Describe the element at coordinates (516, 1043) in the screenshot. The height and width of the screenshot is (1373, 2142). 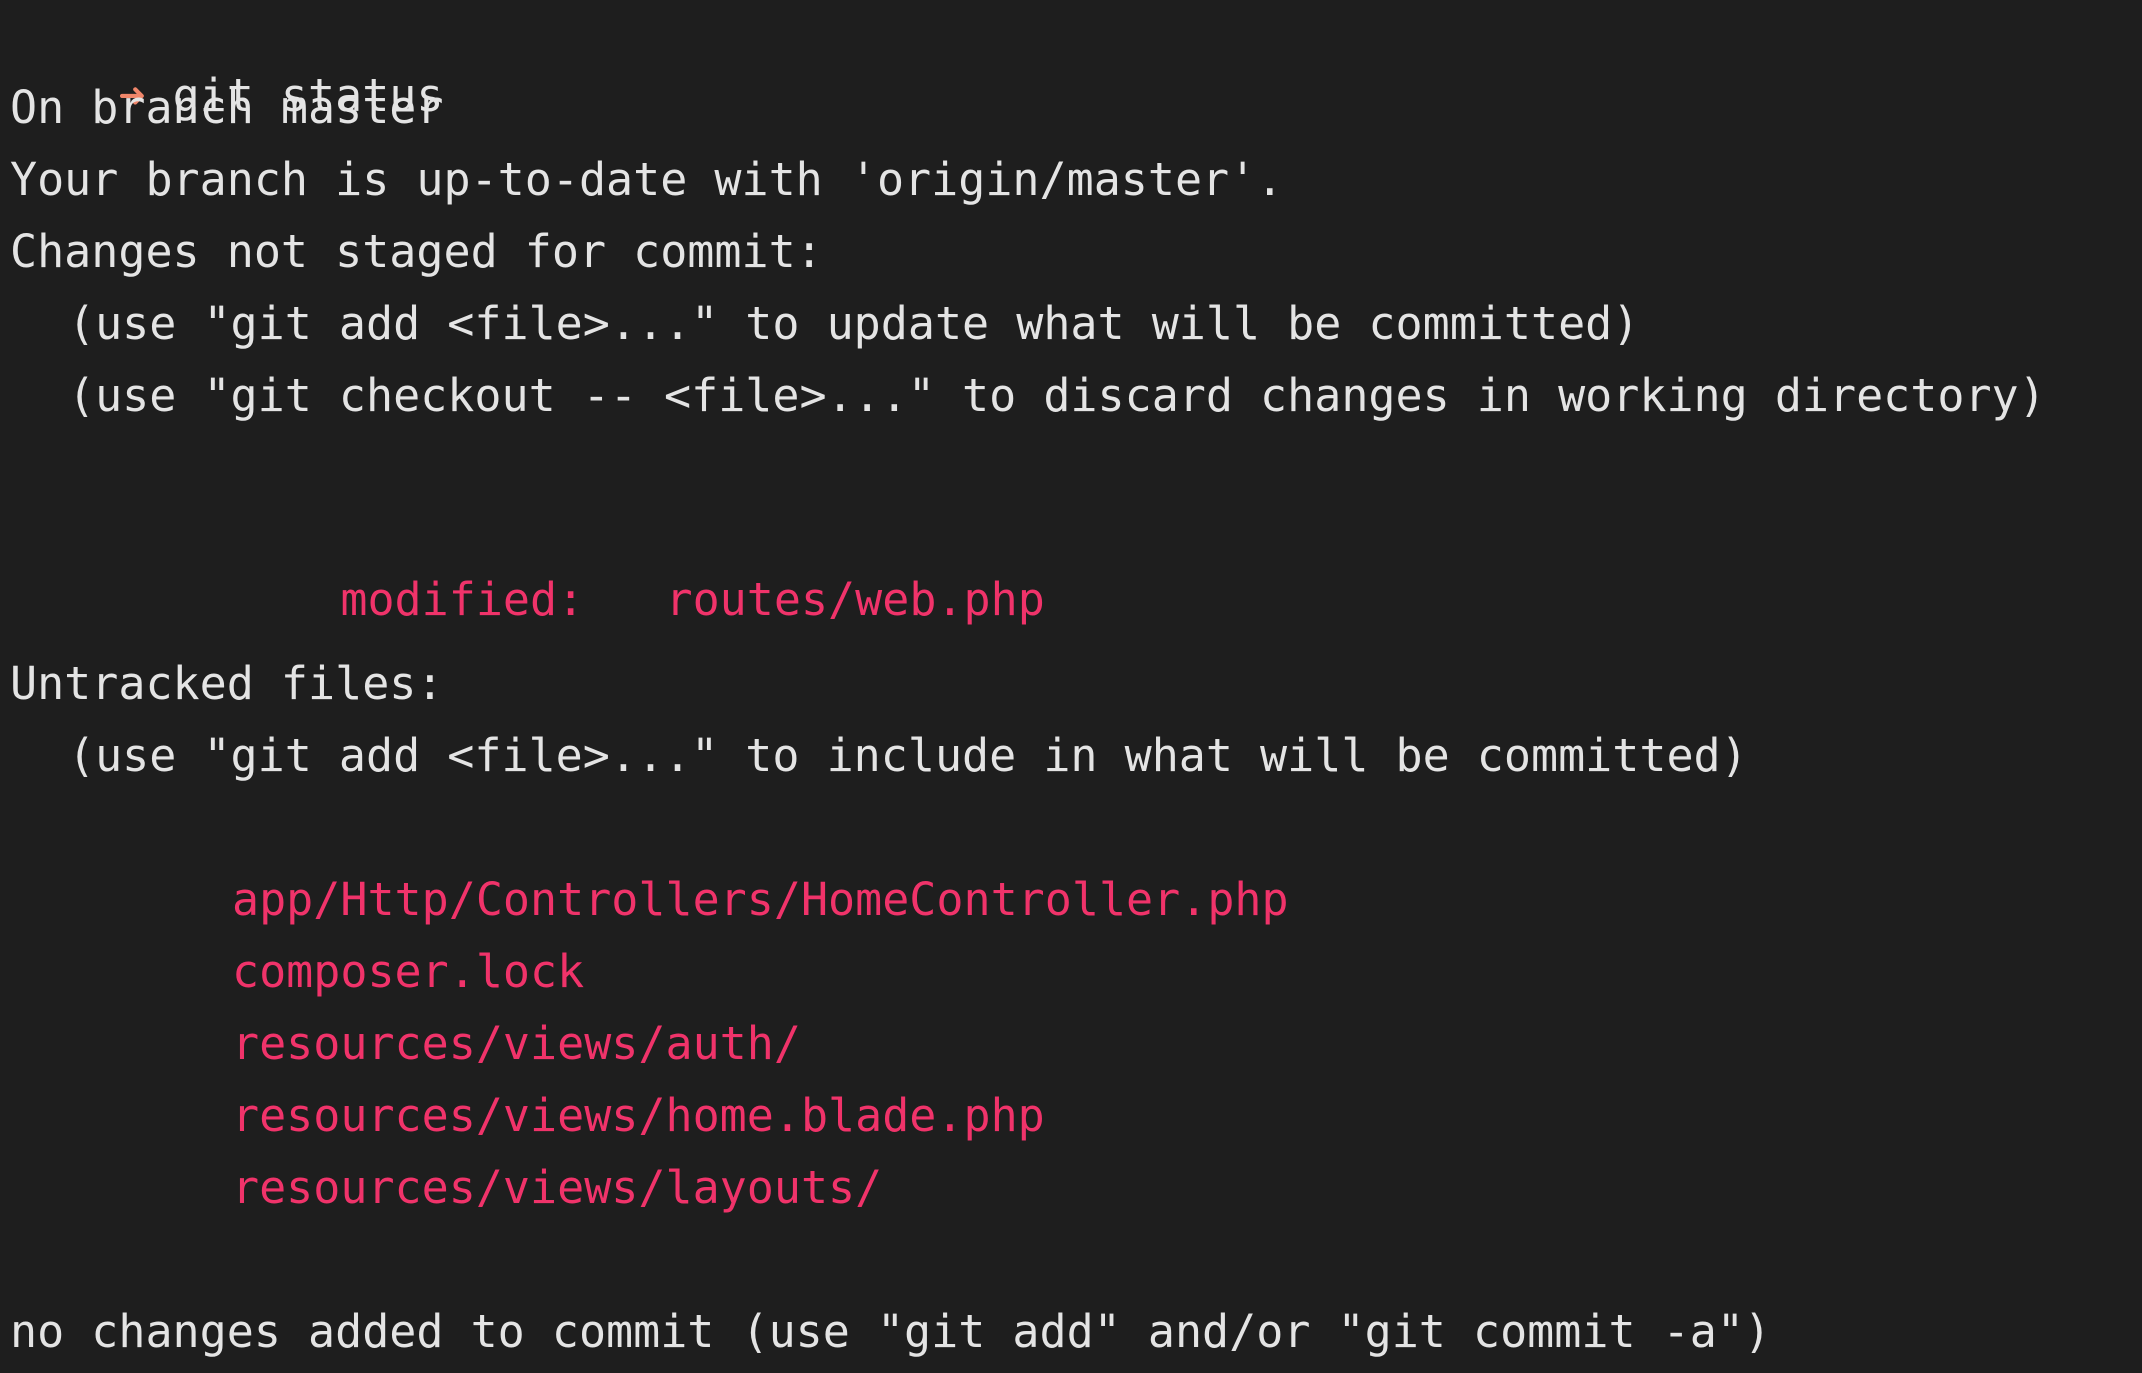
I see `untracked-file: resources/views/auth/` at that location.